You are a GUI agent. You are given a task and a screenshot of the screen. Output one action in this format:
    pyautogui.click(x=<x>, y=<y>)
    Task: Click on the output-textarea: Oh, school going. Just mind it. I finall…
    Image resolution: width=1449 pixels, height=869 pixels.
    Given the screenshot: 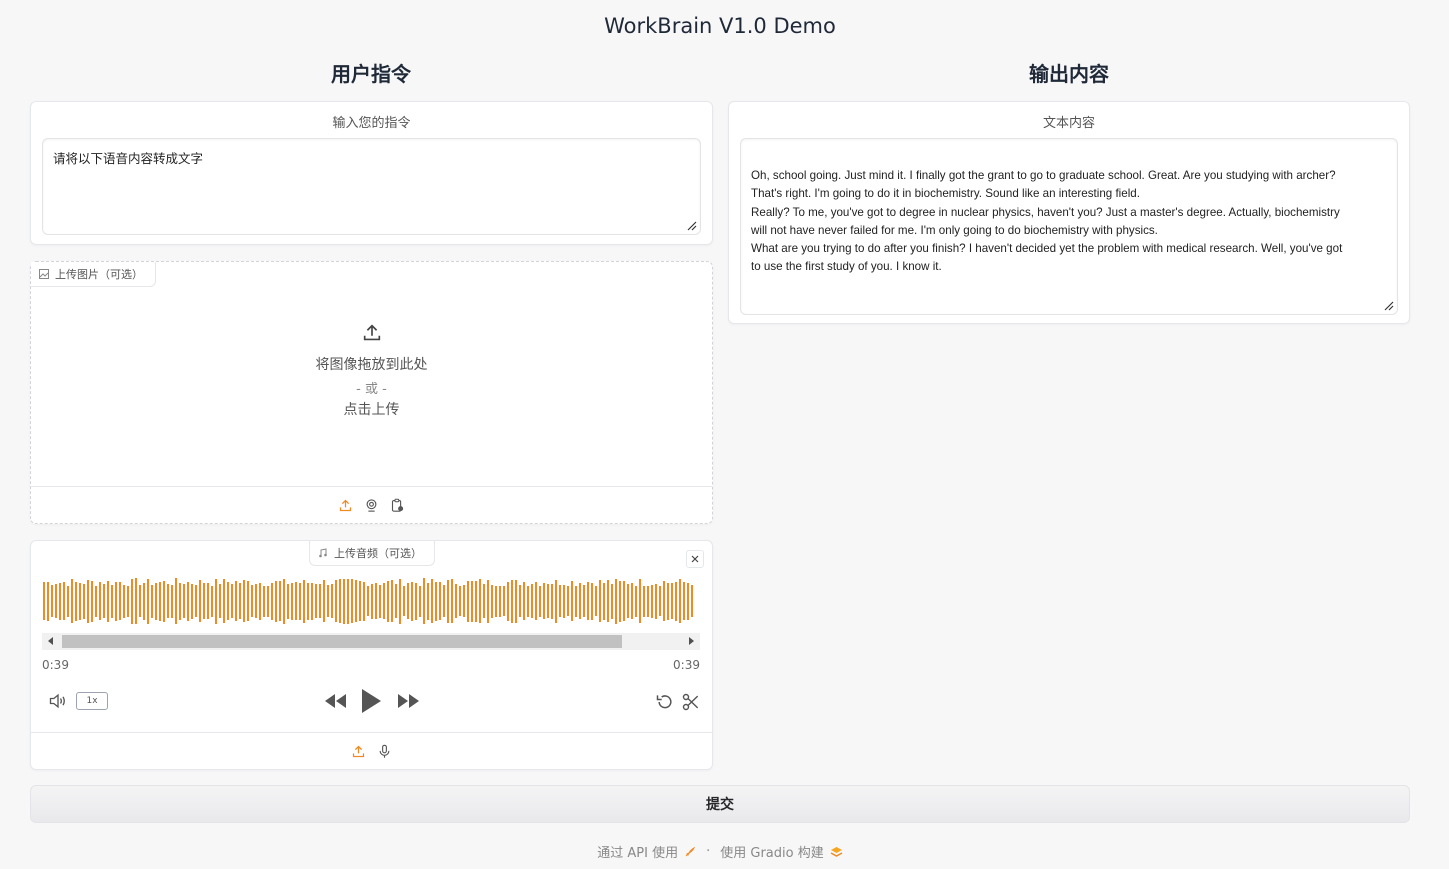 What is the action you would take?
    pyautogui.click(x=1069, y=226)
    